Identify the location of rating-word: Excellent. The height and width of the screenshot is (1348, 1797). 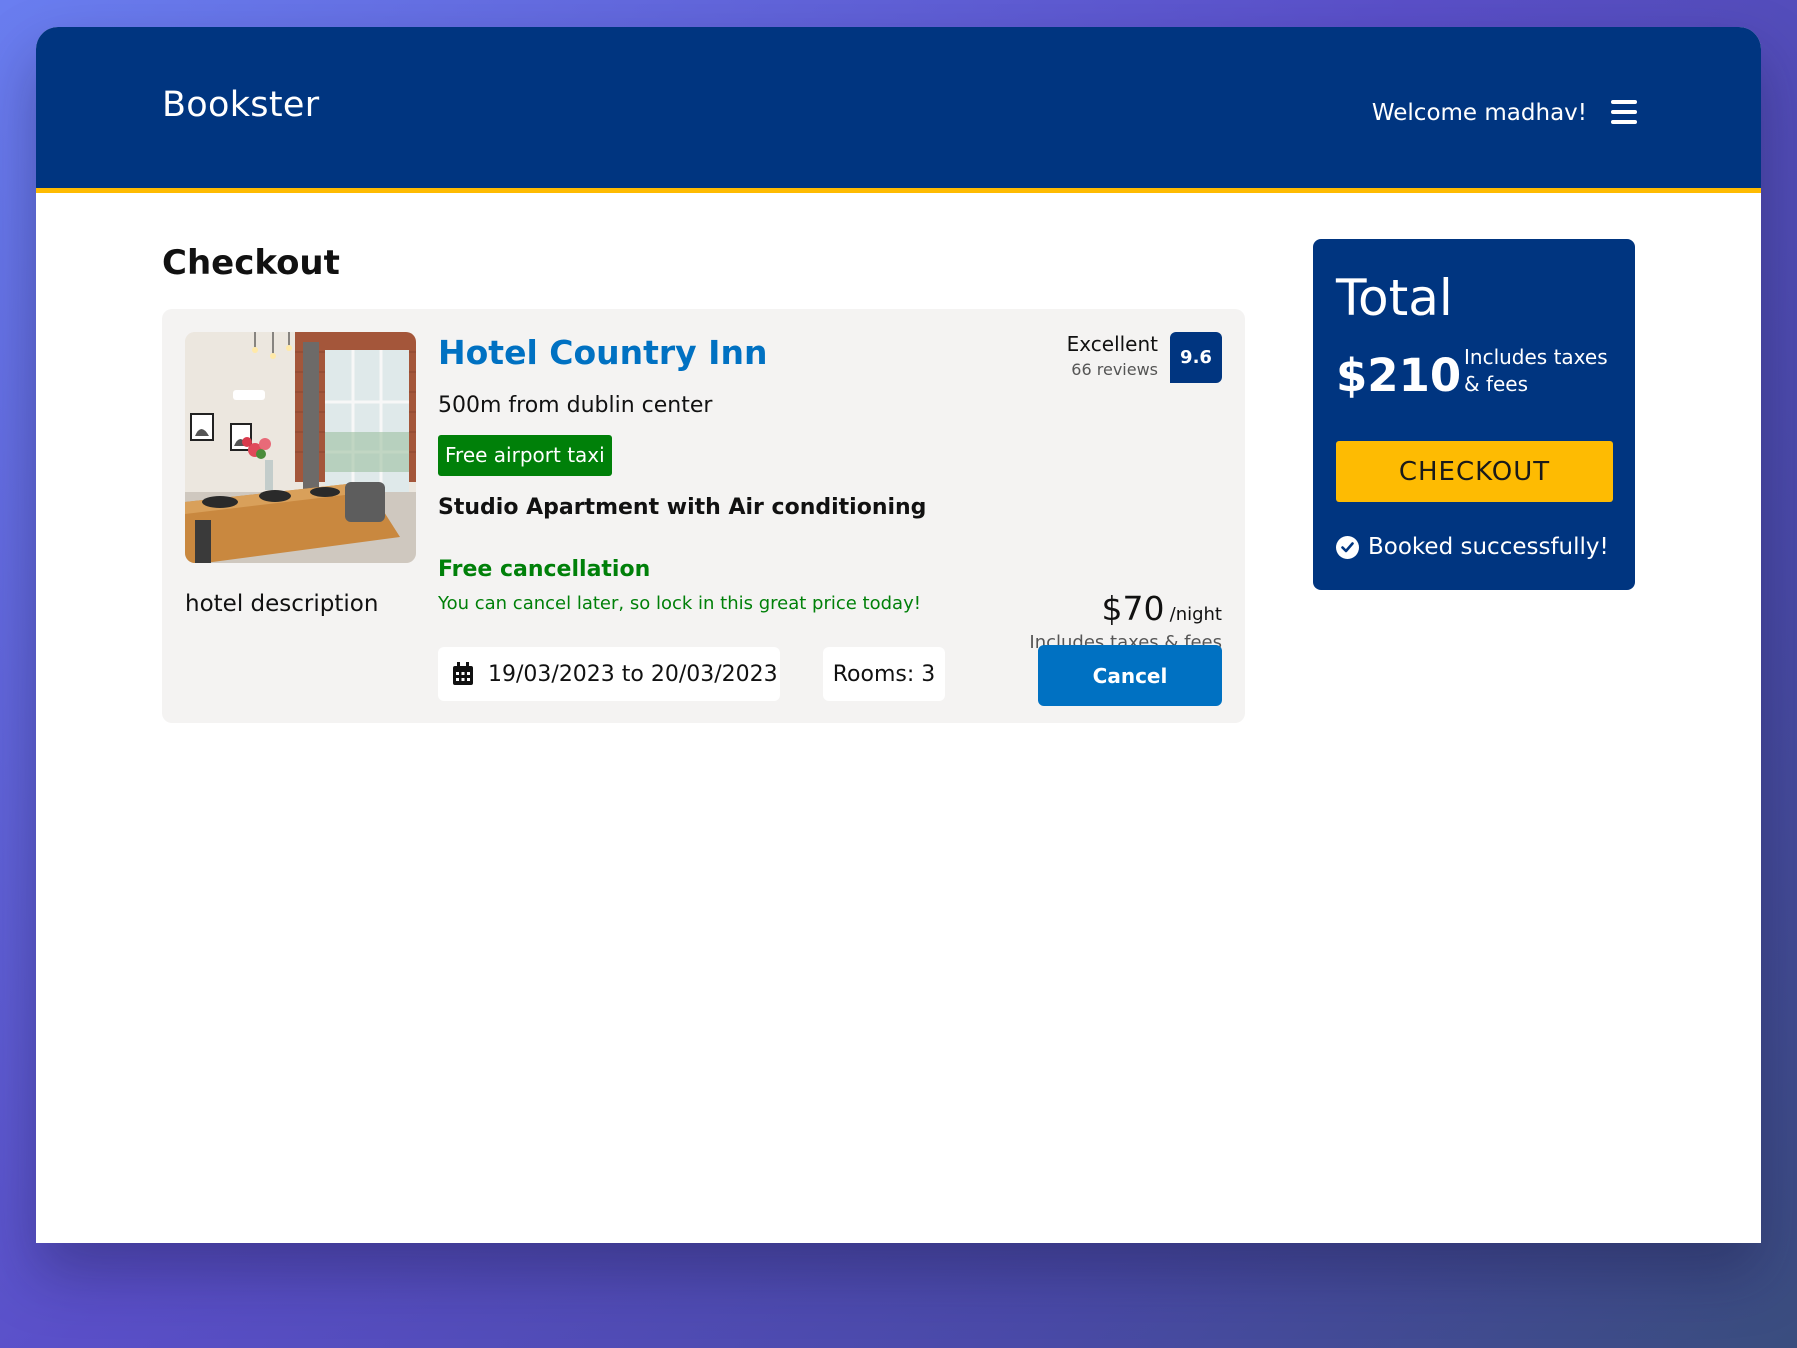
(1112, 344).